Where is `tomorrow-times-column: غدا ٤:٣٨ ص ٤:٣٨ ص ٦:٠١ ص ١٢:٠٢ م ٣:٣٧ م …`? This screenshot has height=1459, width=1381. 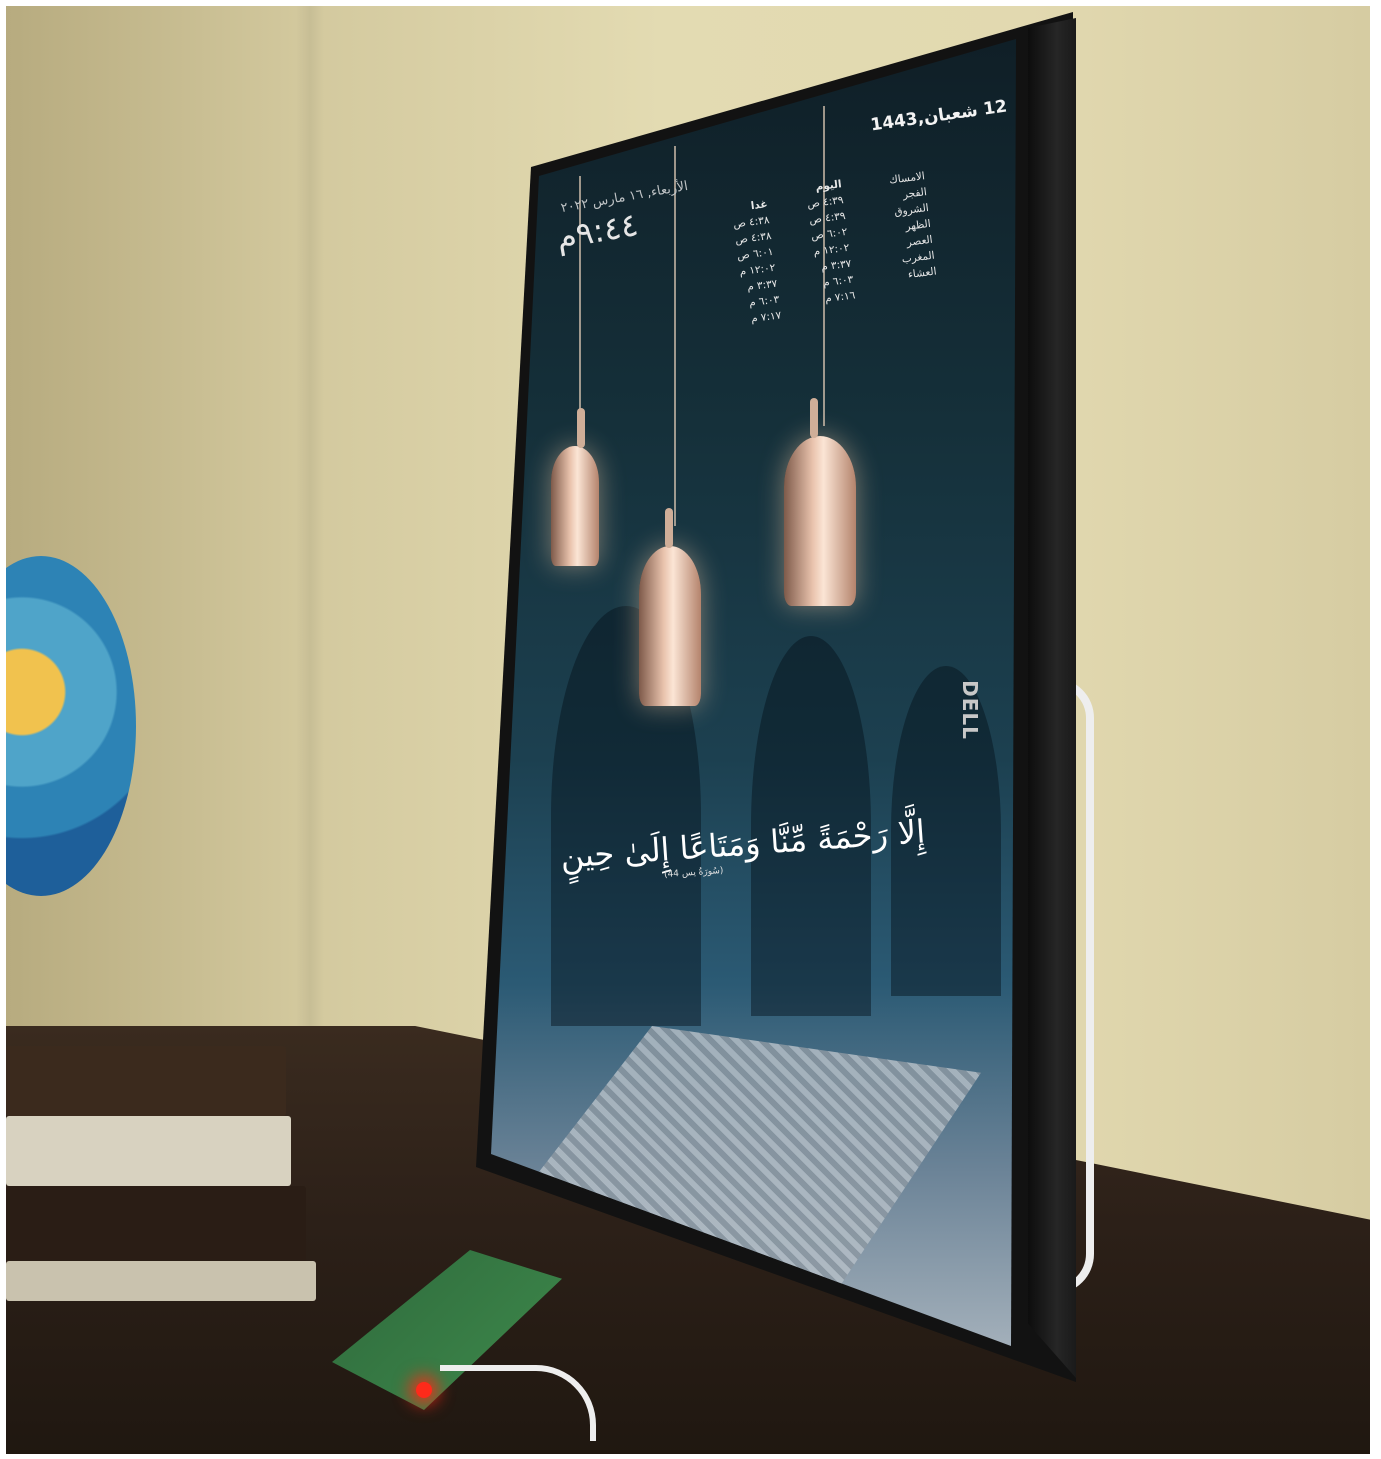
tomorrow-times-column: غدا ٤:٣٨ ص ٤:٣٨ ص ٦:٠١ ص ١٢:٠٢ م ٣:٣٧ م … is located at coordinates (756, 261).